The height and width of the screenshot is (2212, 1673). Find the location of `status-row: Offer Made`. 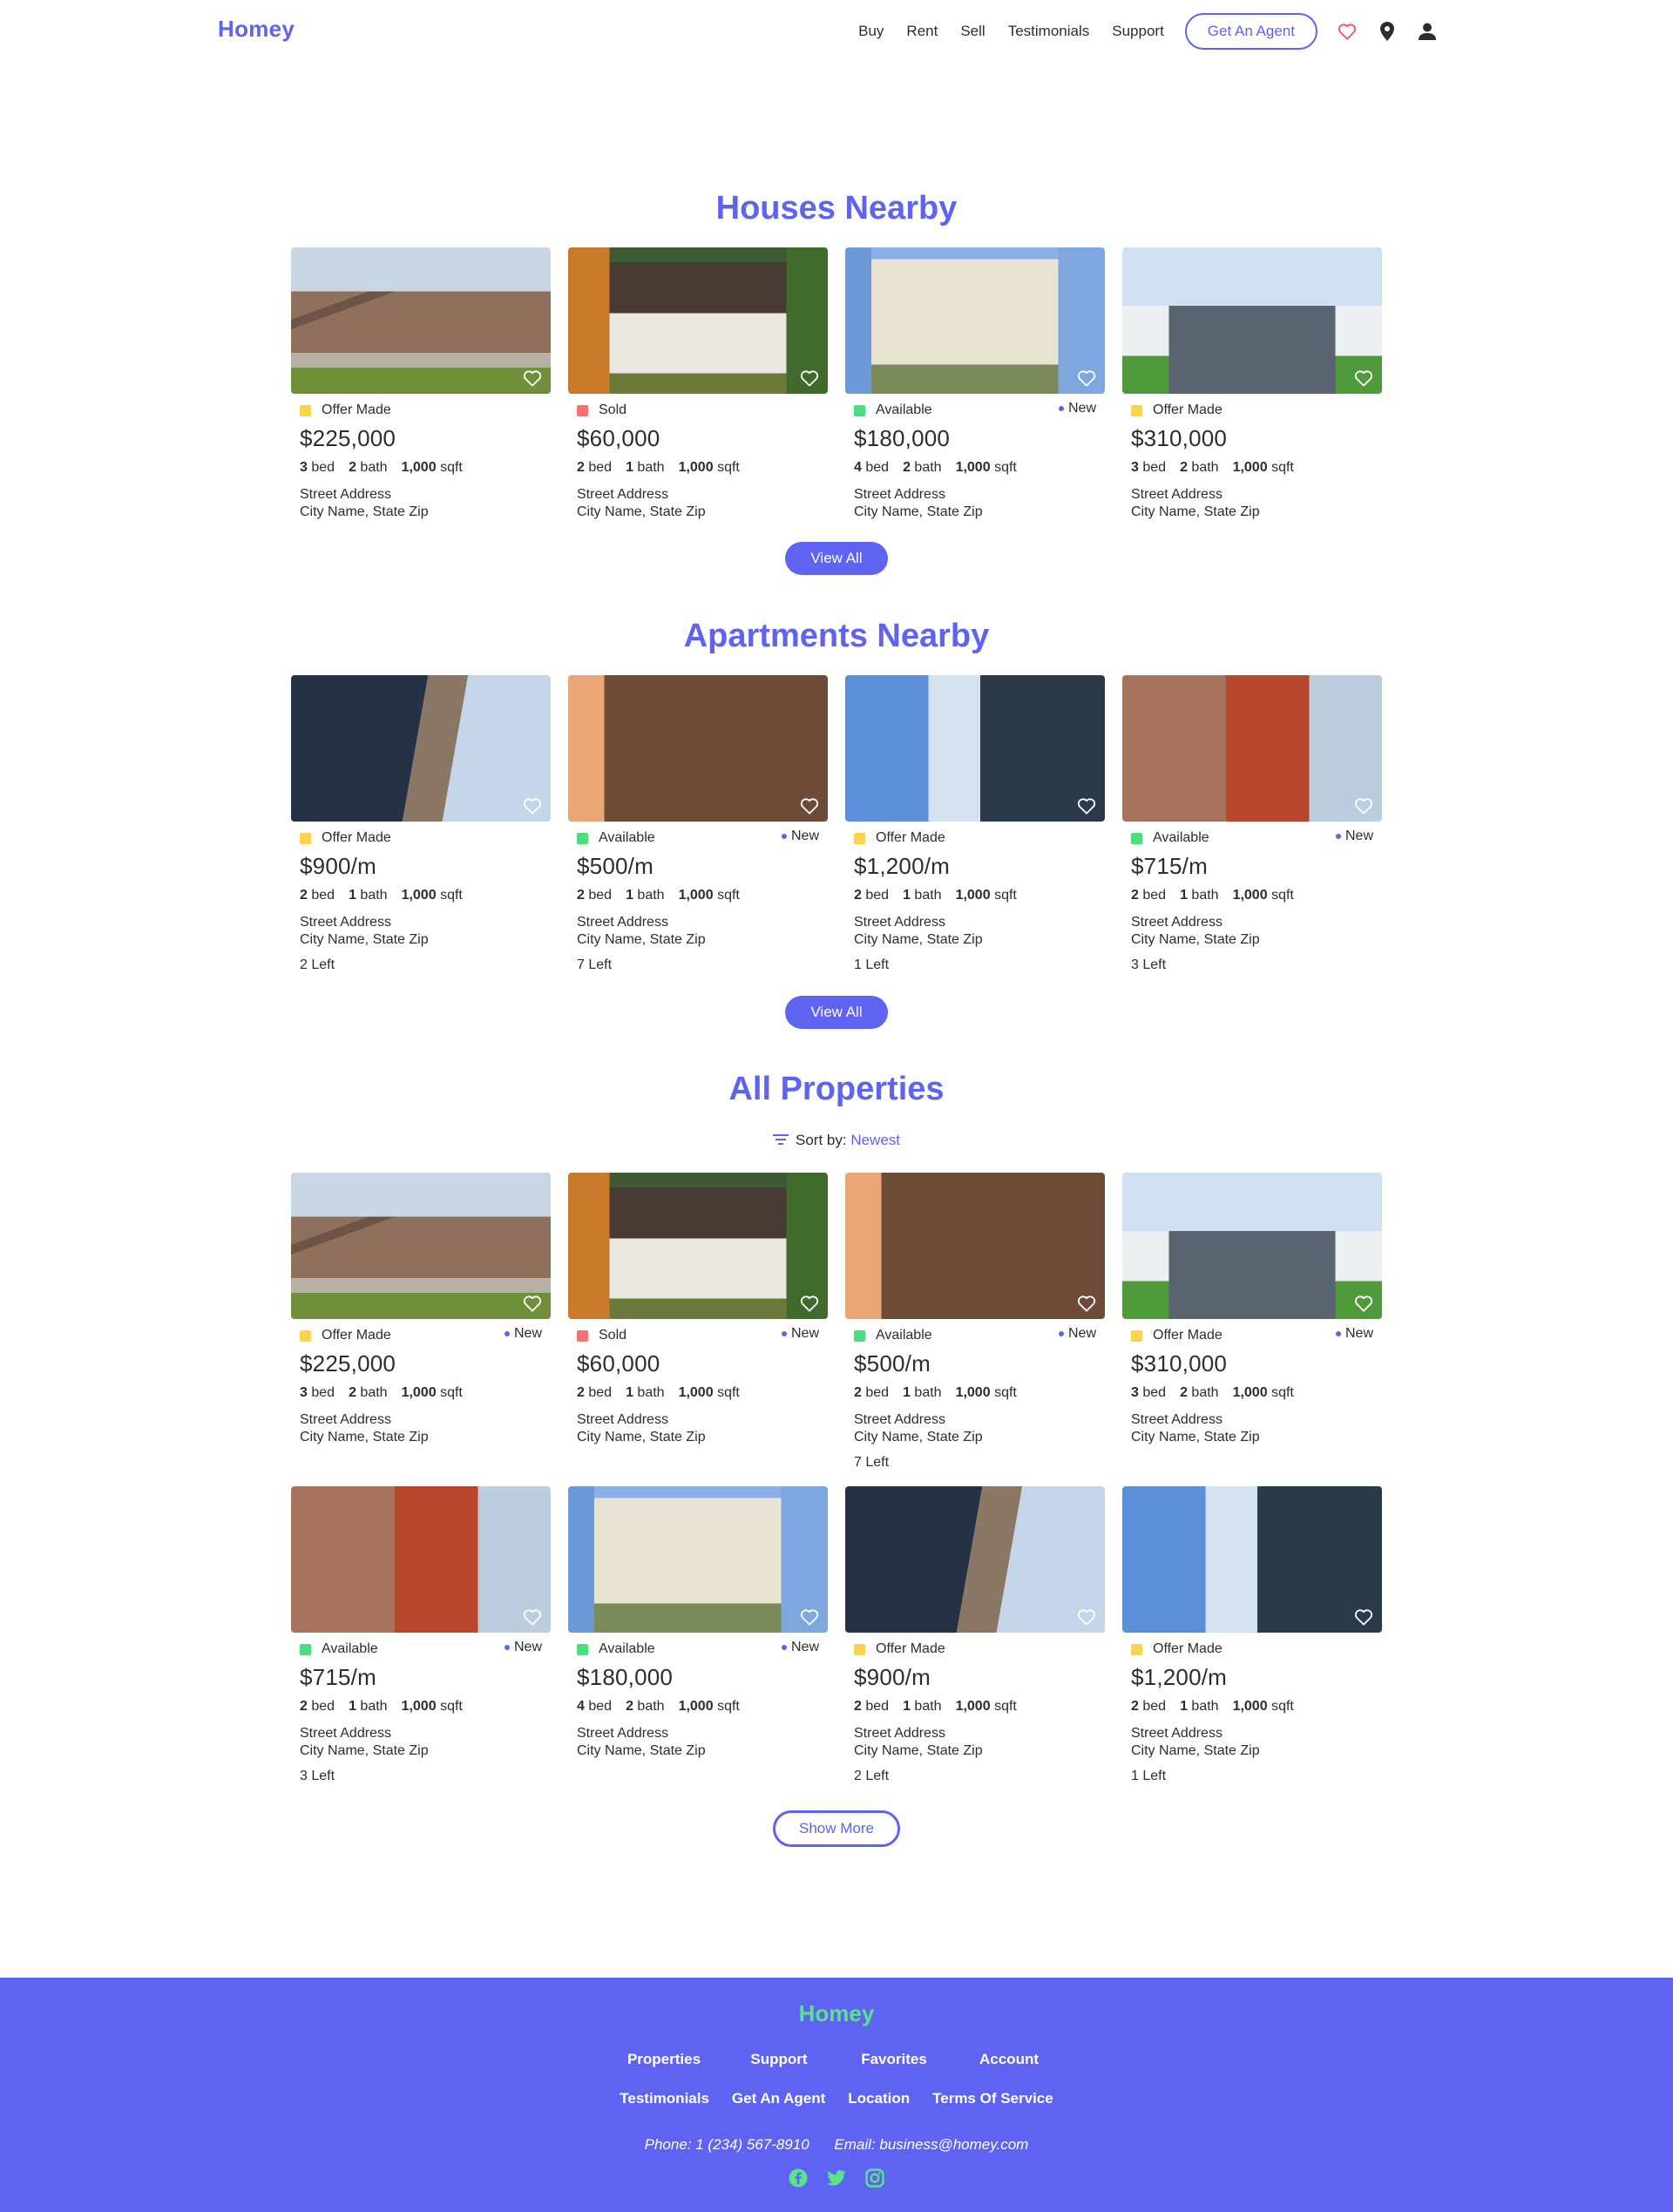

status-row: Offer Made is located at coordinates (421, 410).